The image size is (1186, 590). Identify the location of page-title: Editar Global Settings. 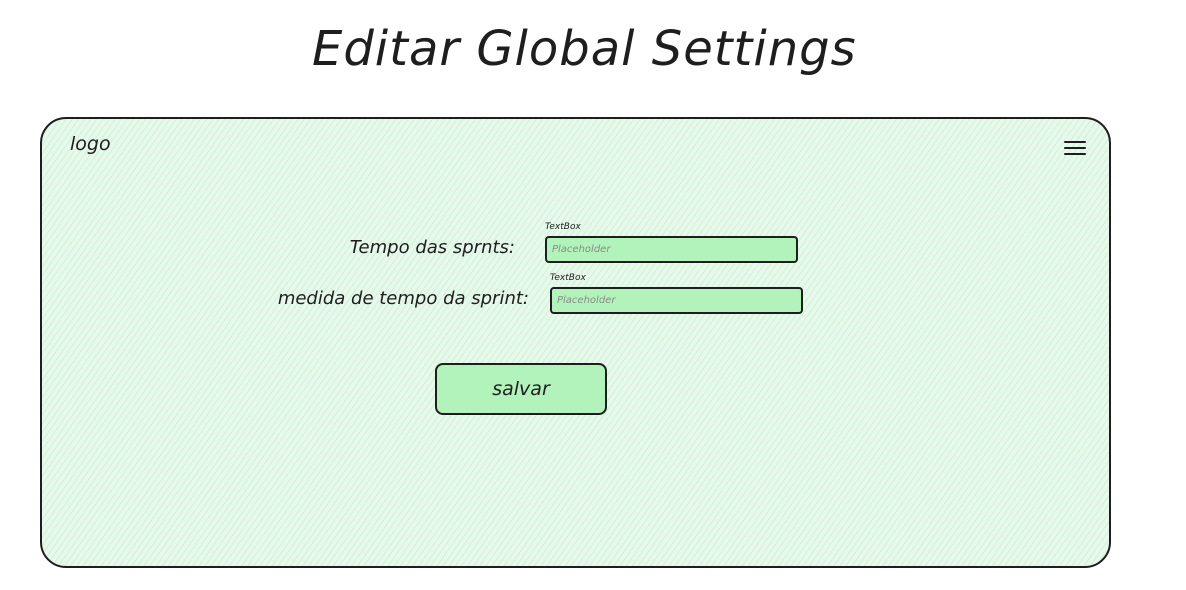
(584, 49).